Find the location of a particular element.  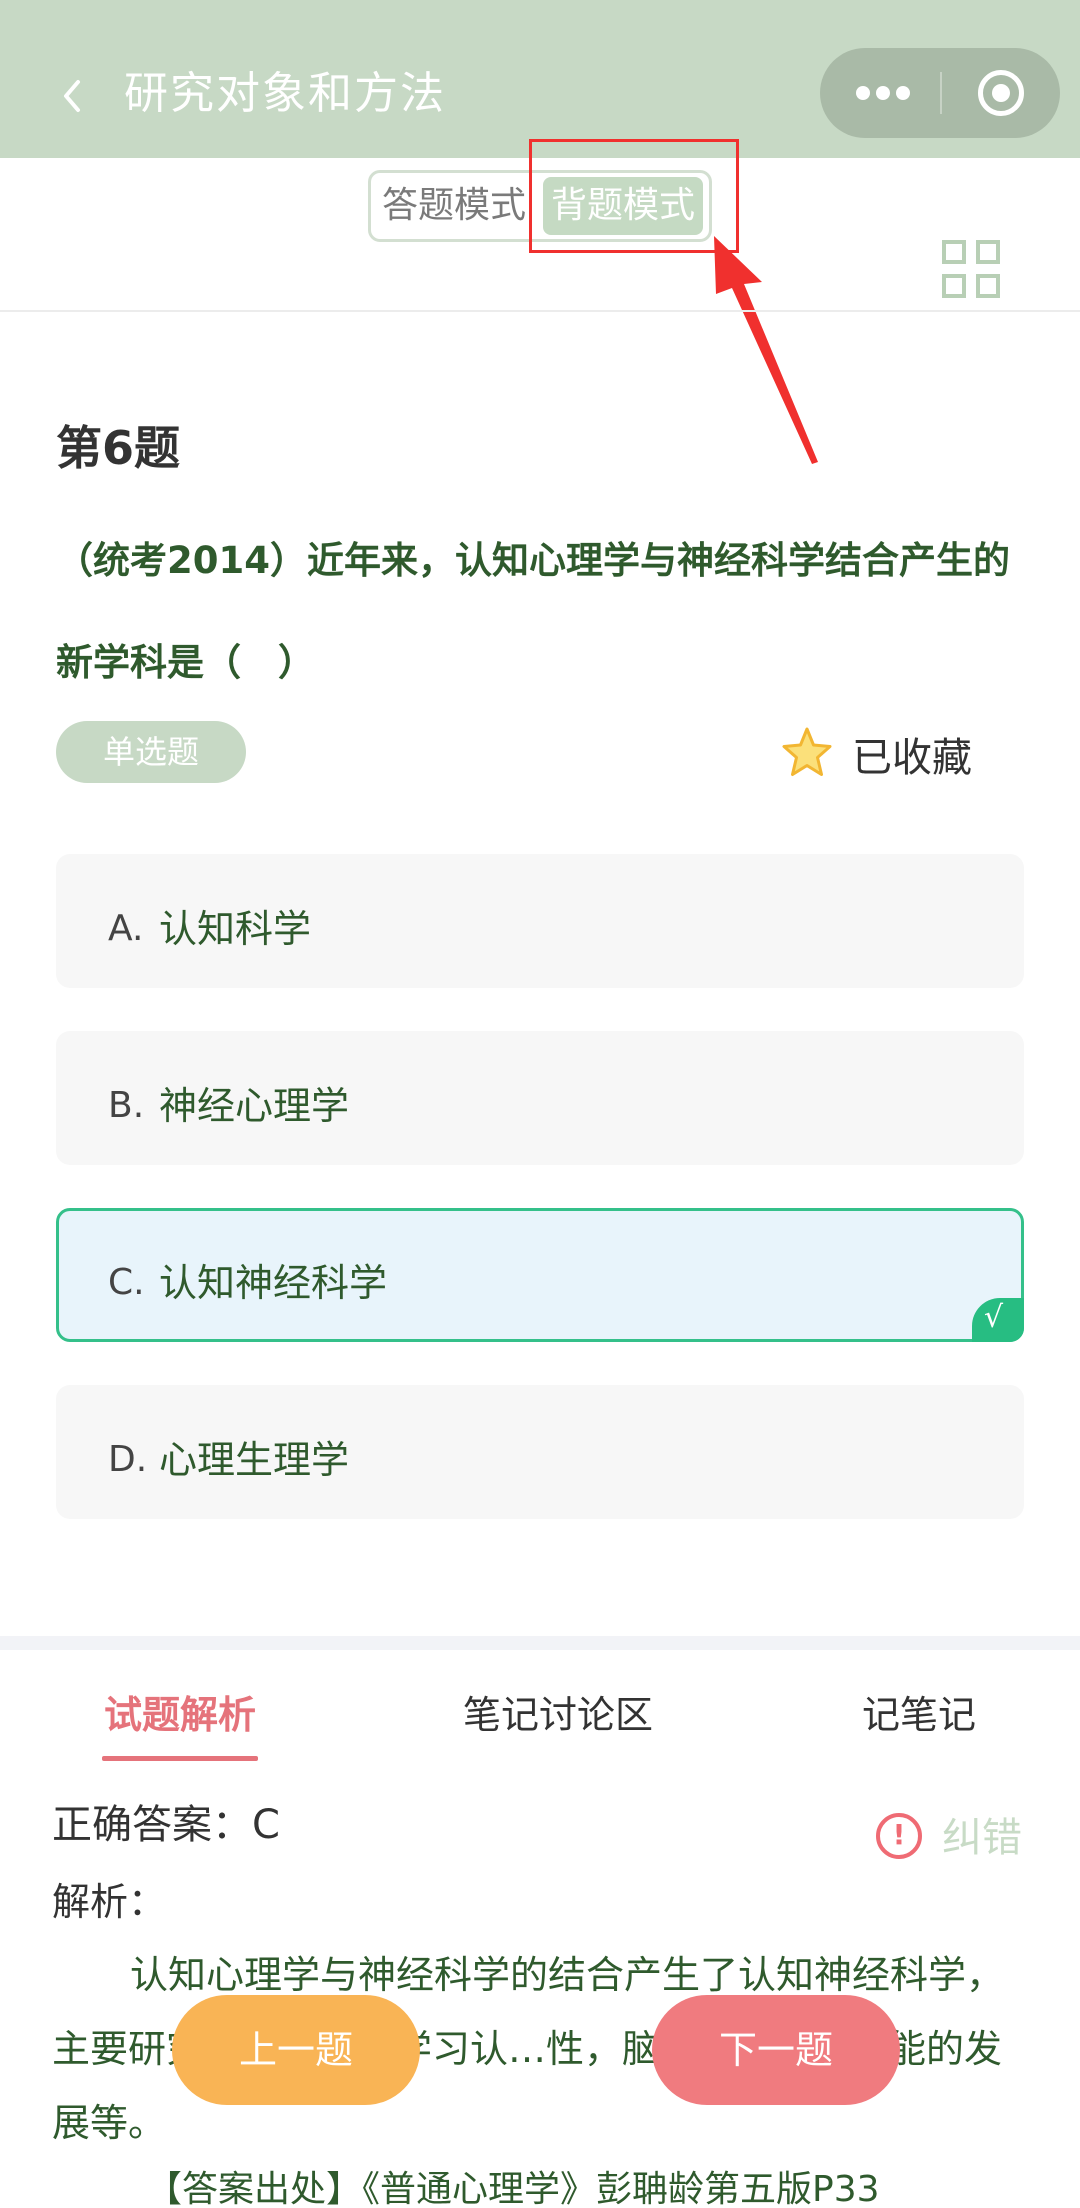

prev-question-button: 上一题 is located at coordinates (296, 2050).